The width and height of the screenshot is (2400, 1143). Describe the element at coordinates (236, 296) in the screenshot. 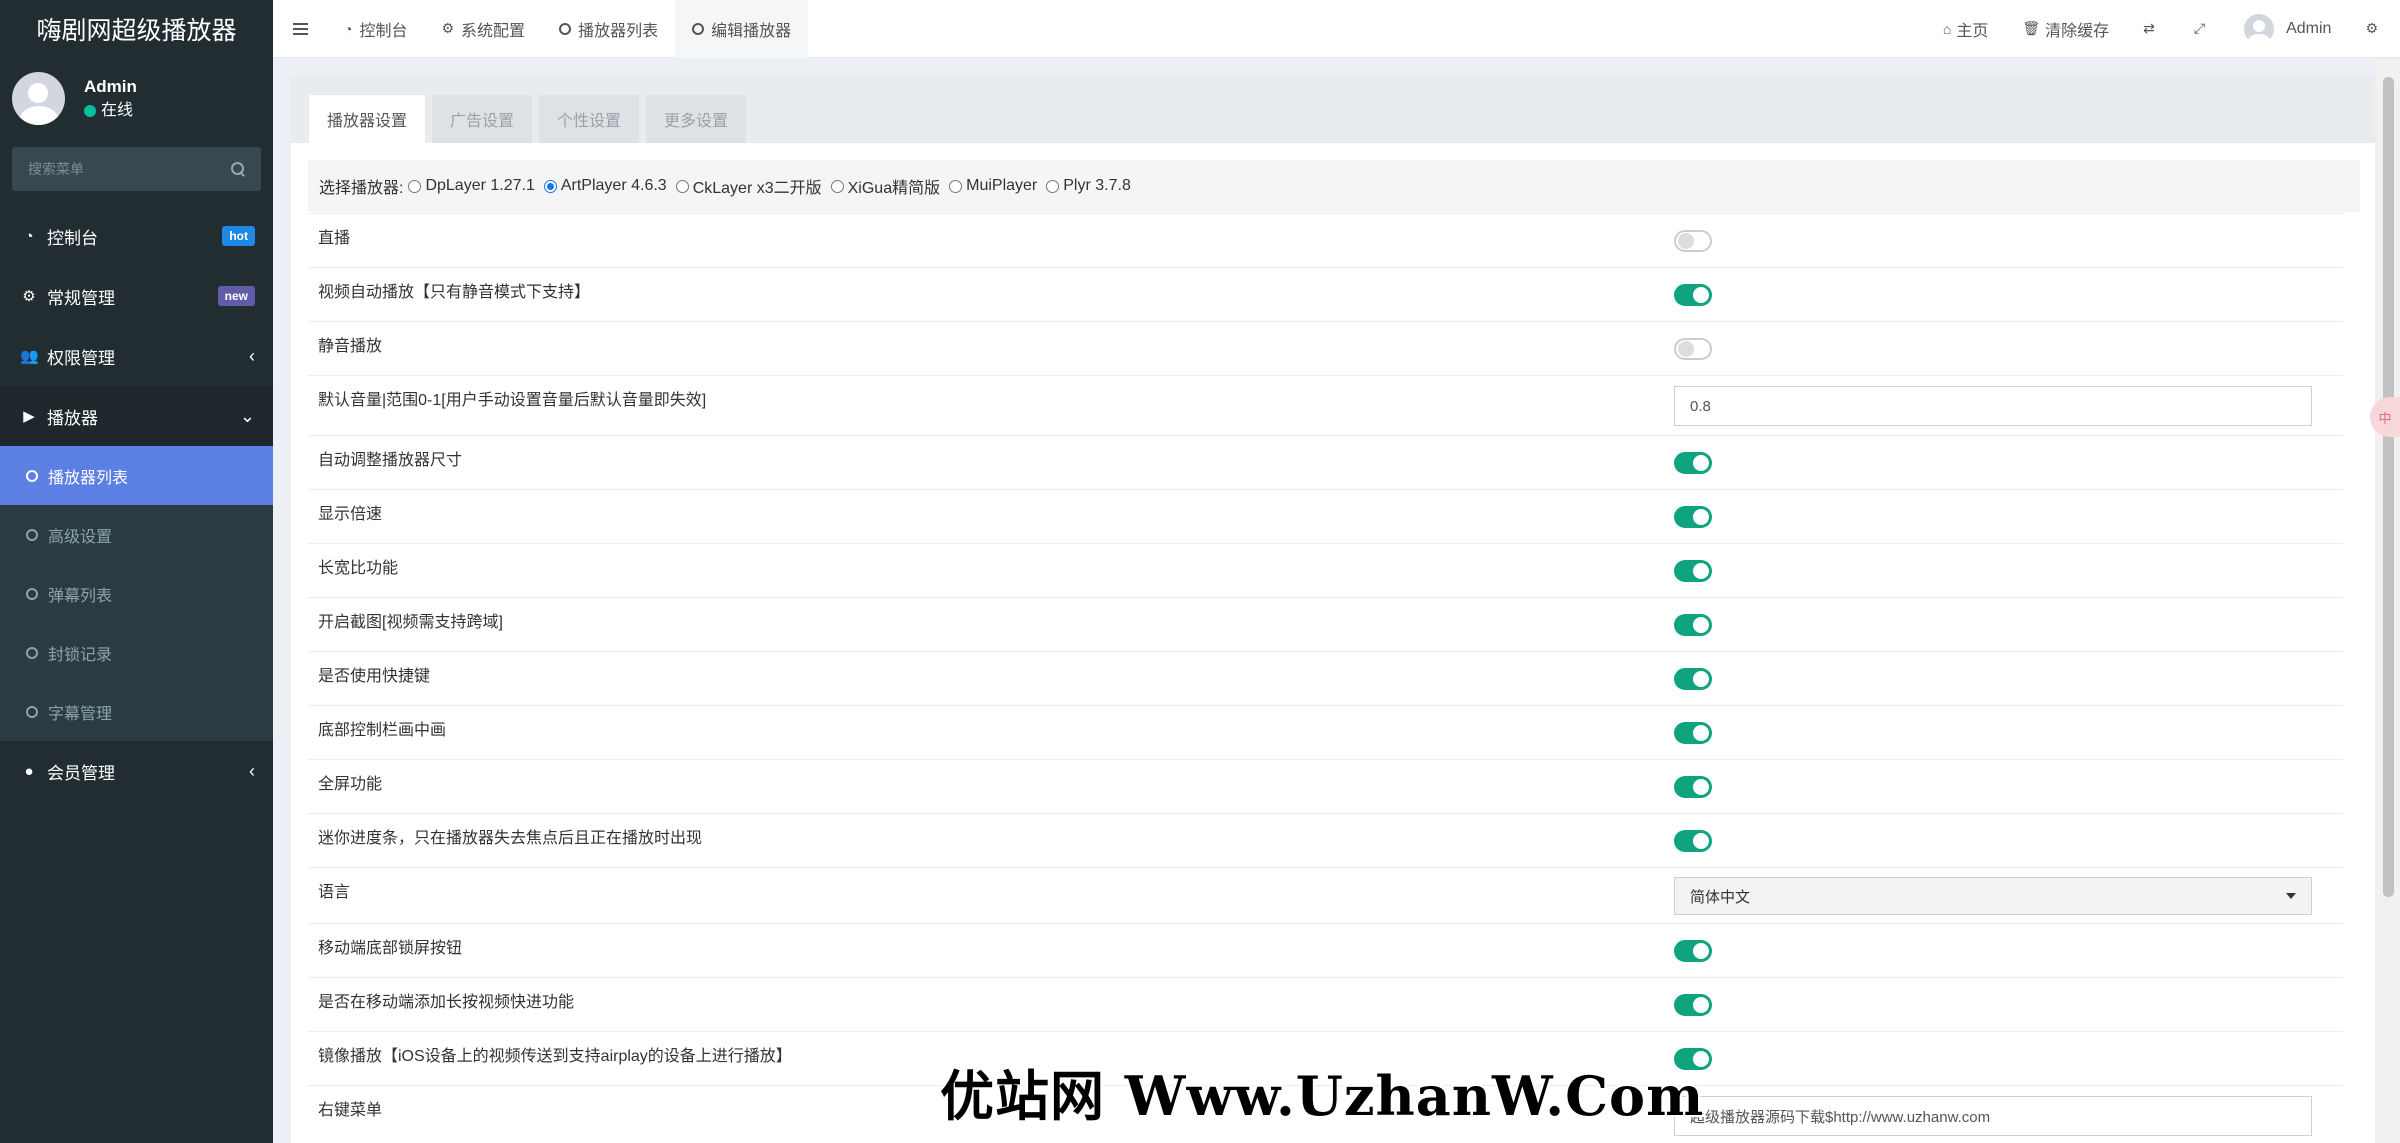

I see `new-badge: new` at that location.